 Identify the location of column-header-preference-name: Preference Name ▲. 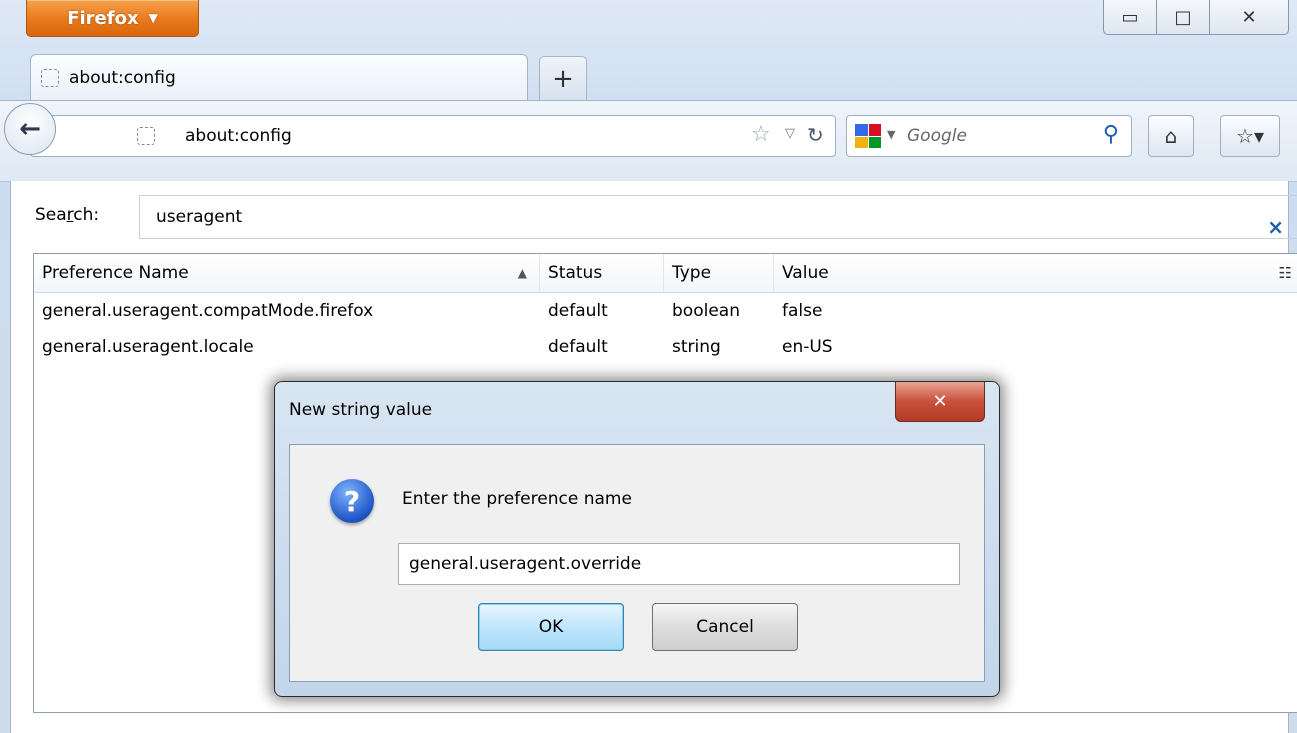
(287, 273).